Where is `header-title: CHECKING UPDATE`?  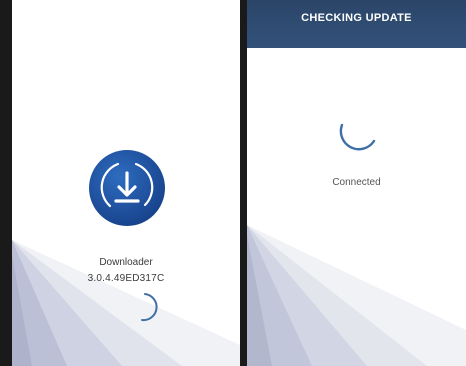
header-title: CHECKING UPDATE is located at coordinates (356, 18).